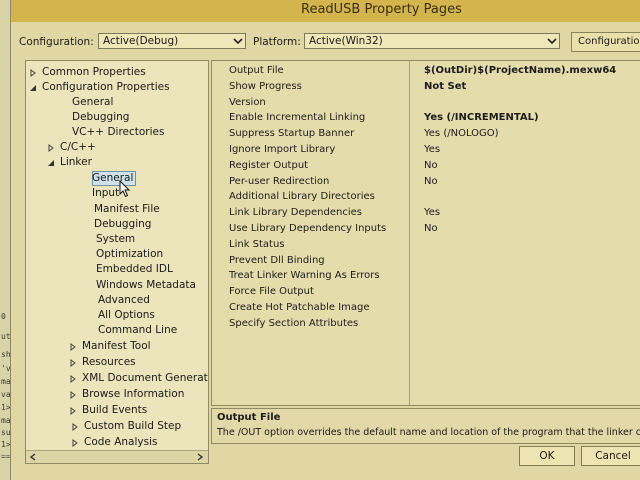  I want to click on tree-item: Input, so click(105, 194).